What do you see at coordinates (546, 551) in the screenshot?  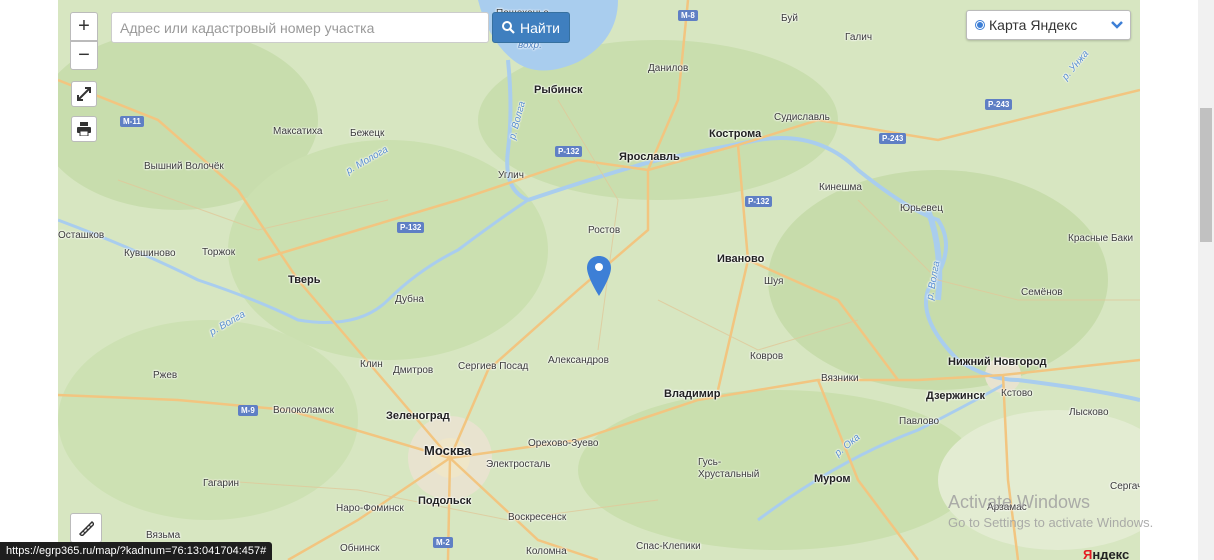 I see `city-label: Коломна` at bounding box center [546, 551].